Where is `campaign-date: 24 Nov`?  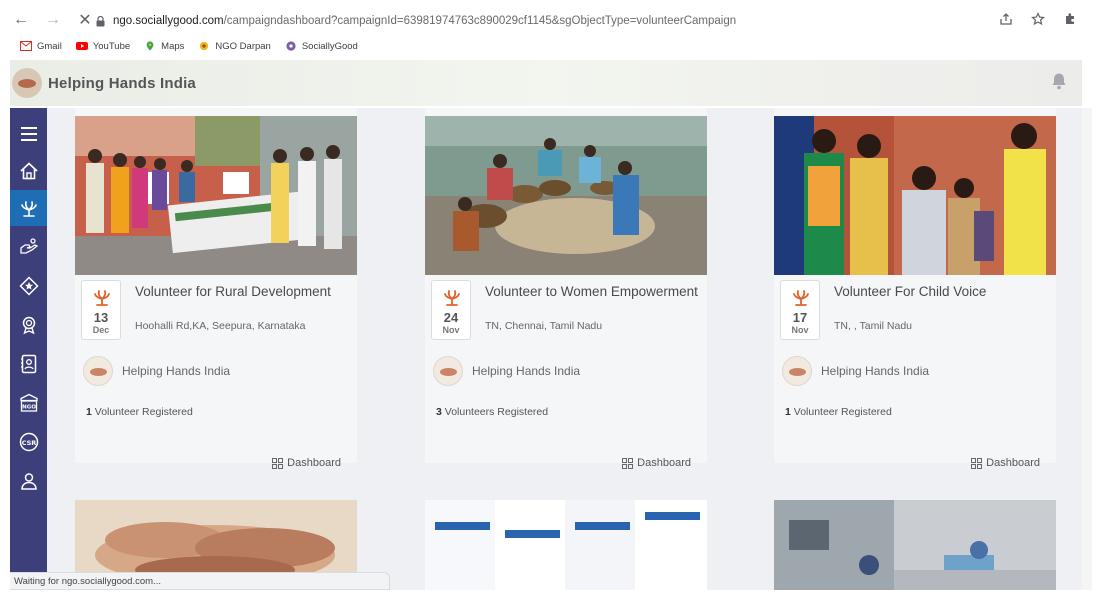 campaign-date: 24 Nov is located at coordinates (451, 310).